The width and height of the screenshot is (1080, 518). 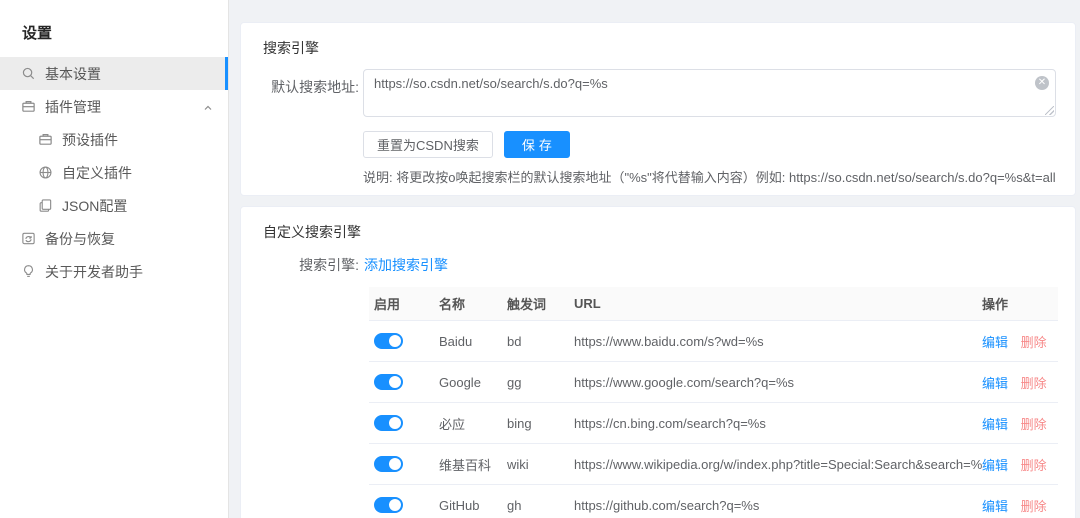 What do you see at coordinates (684, 382) in the screenshot?
I see `engine-url: https://www.google.com/search?q=%s` at bounding box center [684, 382].